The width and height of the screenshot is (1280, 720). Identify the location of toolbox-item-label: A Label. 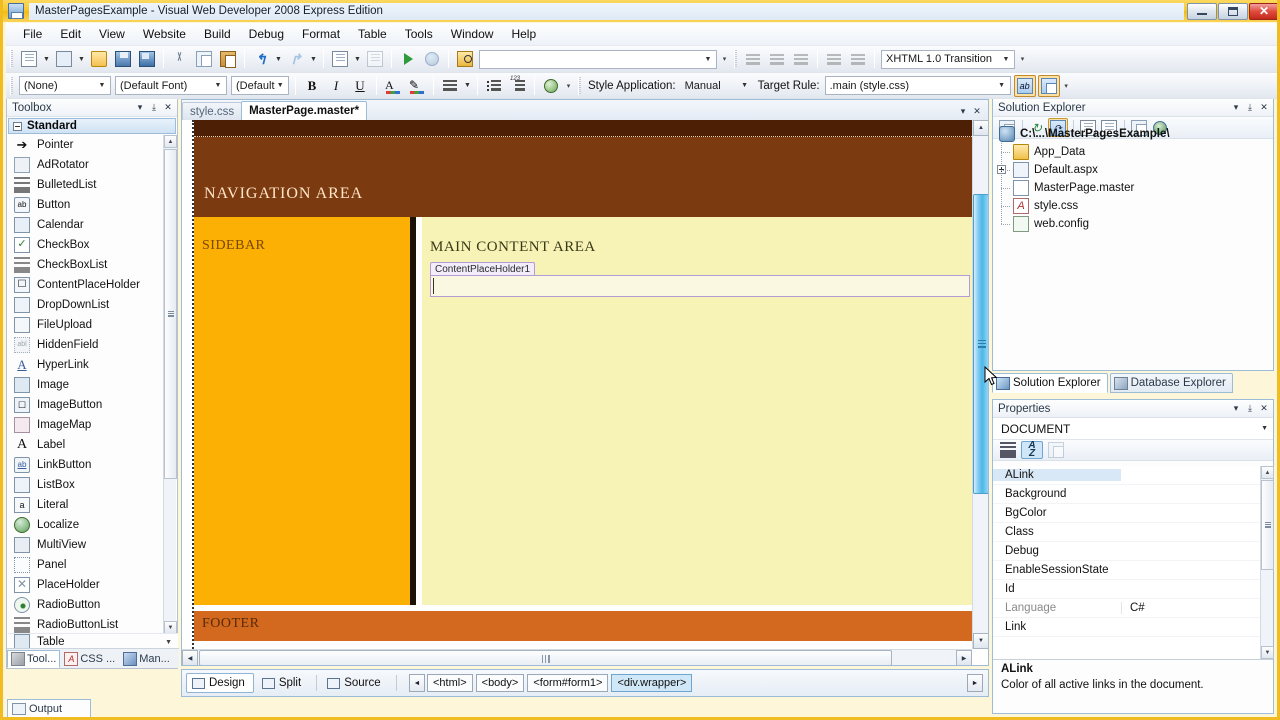
(87, 445).